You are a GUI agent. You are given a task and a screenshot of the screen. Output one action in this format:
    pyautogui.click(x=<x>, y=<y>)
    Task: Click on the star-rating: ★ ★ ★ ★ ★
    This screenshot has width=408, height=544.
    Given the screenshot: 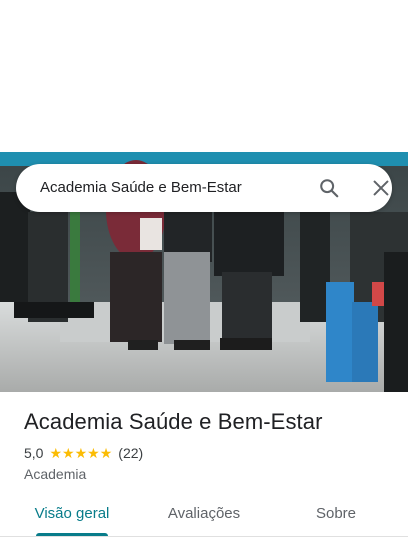 What is the action you would take?
    pyautogui.click(x=80, y=453)
    